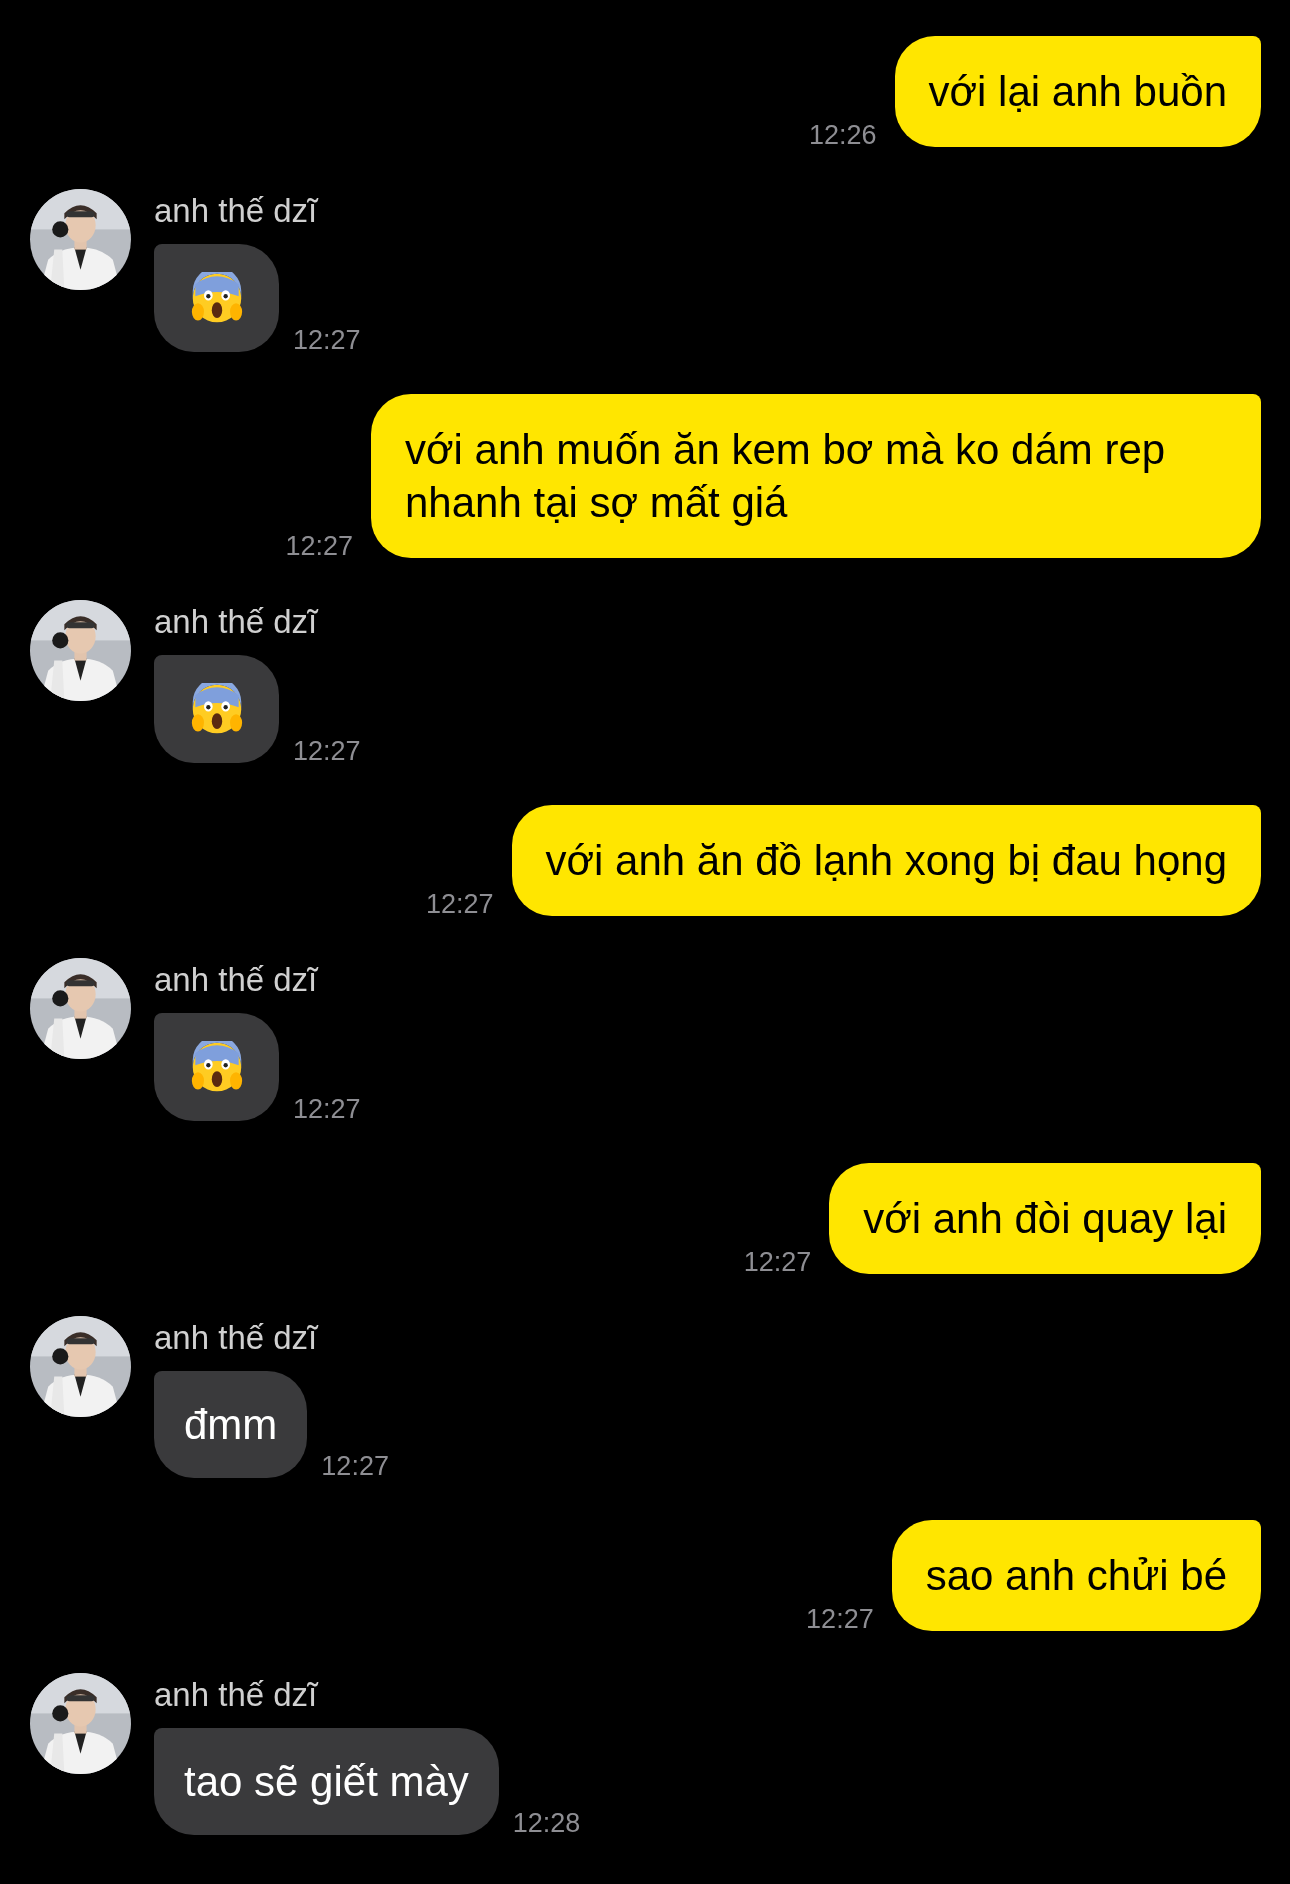 The width and height of the screenshot is (1290, 1884). What do you see at coordinates (326, 1781) in the screenshot?
I see `received-message-bubble: tao sẽ giết mày` at bounding box center [326, 1781].